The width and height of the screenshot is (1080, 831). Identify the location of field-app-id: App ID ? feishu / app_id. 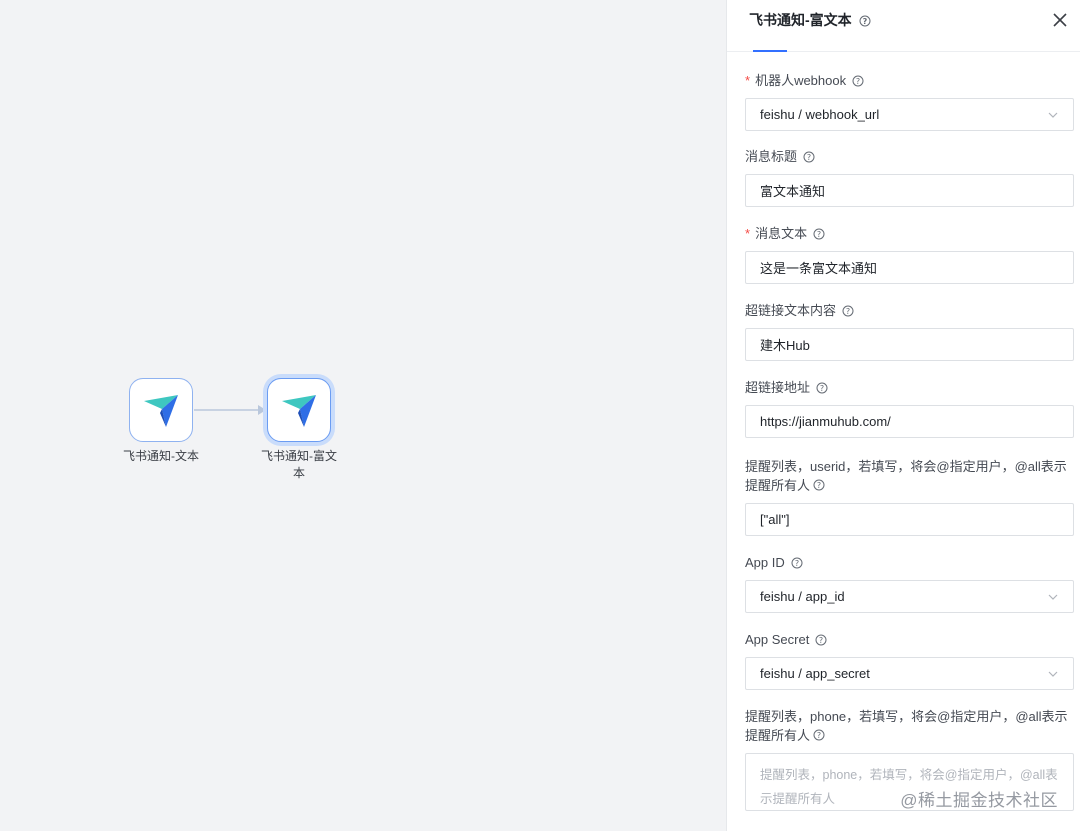
(909, 583).